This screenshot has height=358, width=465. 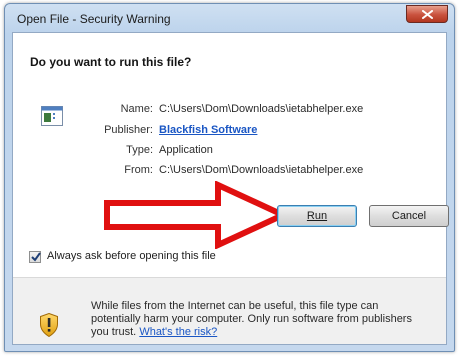 What do you see at coordinates (409, 216) in the screenshot?
I see `cancel-button: Cancel` at bounding box center [409, 216].